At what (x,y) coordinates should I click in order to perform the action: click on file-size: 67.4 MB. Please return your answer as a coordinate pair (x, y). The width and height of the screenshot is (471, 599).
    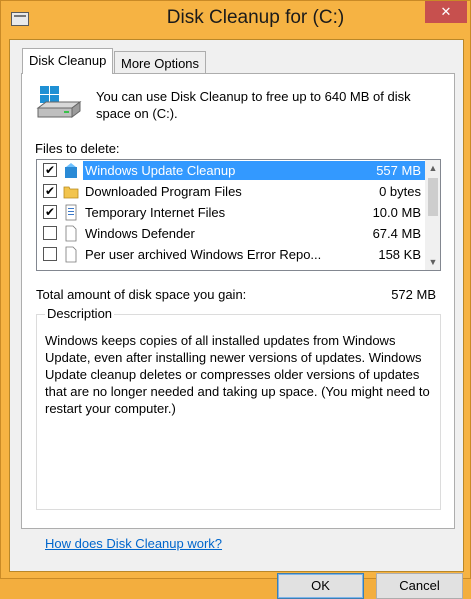
    Looking at the image, I should click on (396, 233).